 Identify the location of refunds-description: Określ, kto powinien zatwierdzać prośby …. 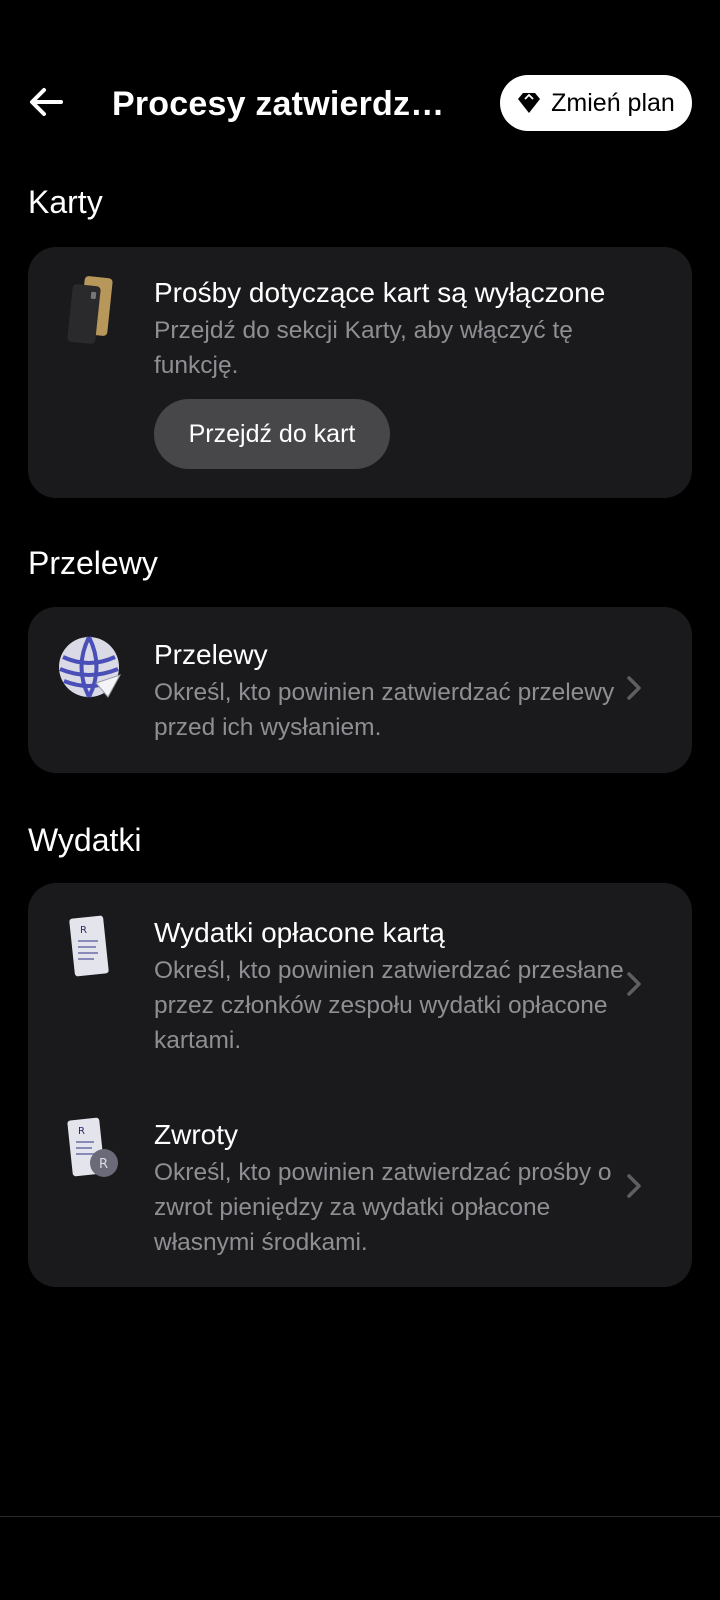
(383, 1207).